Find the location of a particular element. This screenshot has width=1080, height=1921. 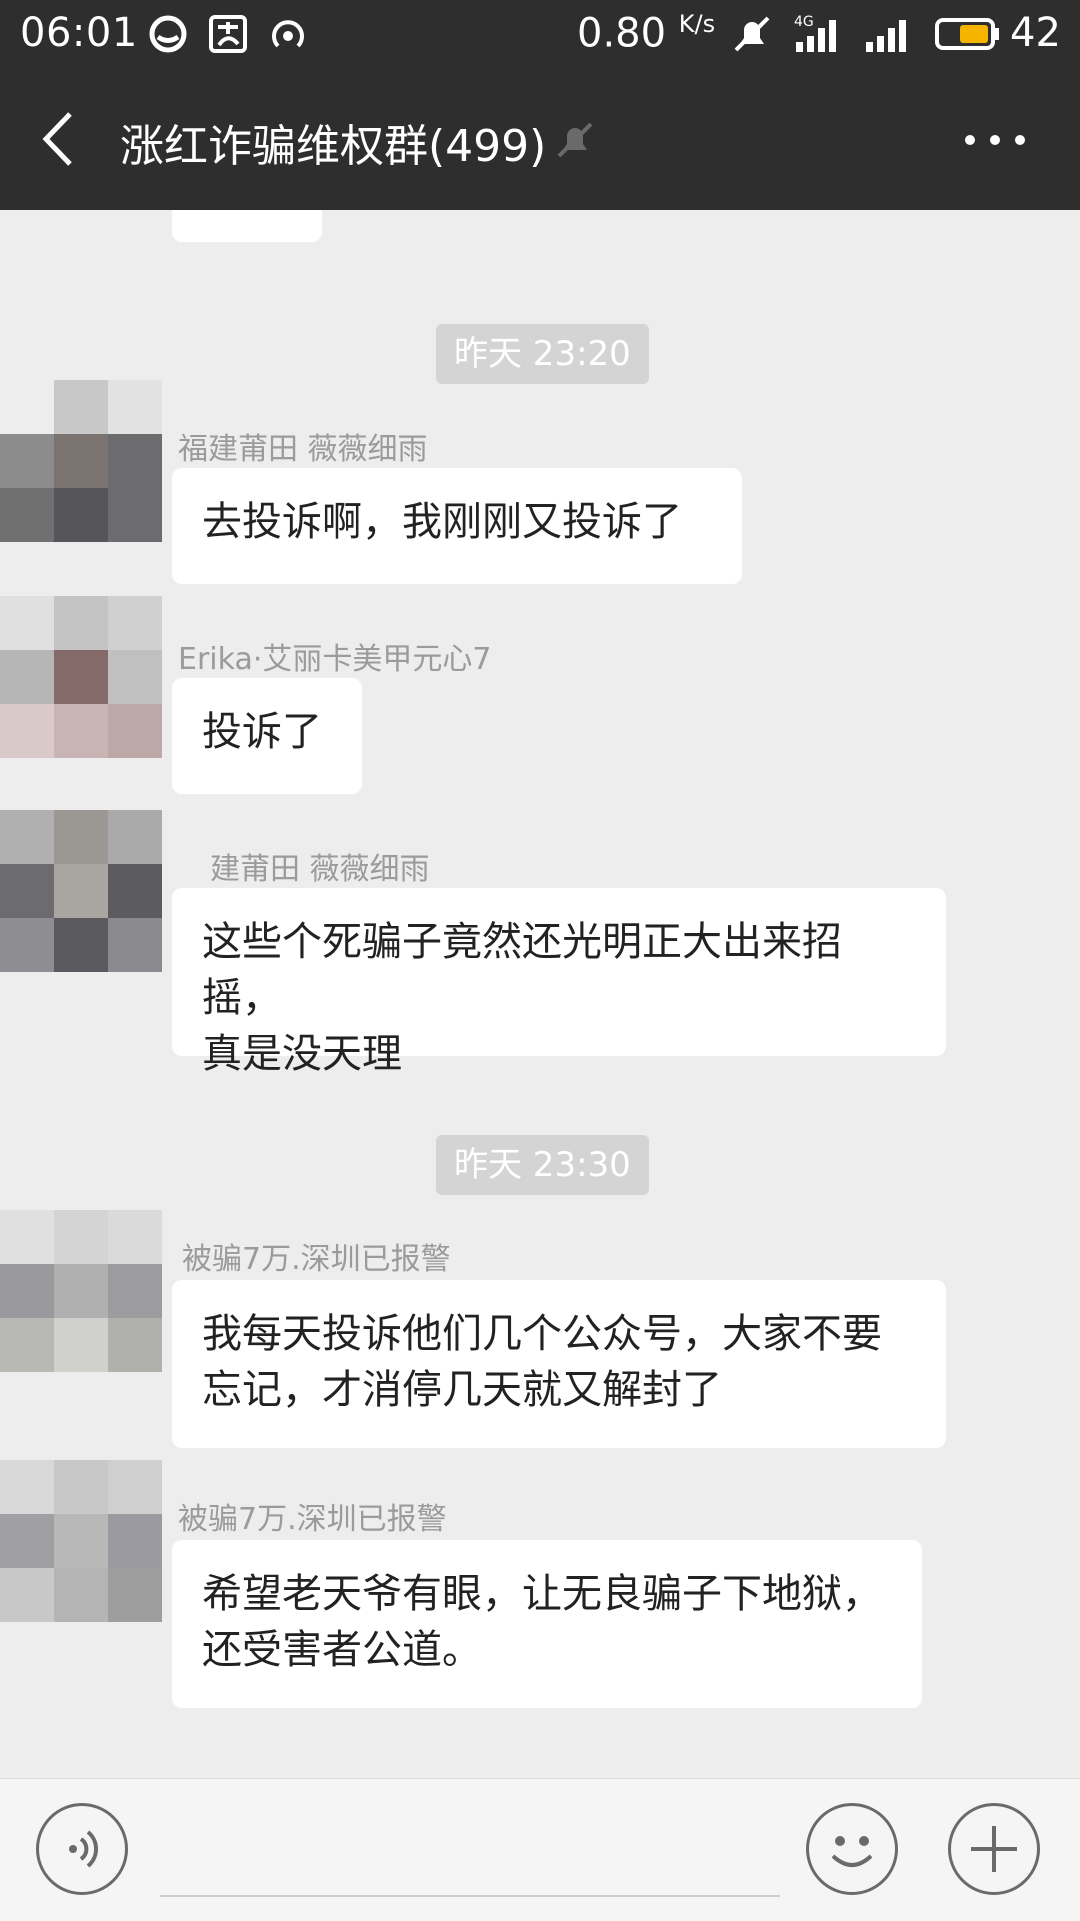

battery-level: 42 is located at coordinates (1035, 33).